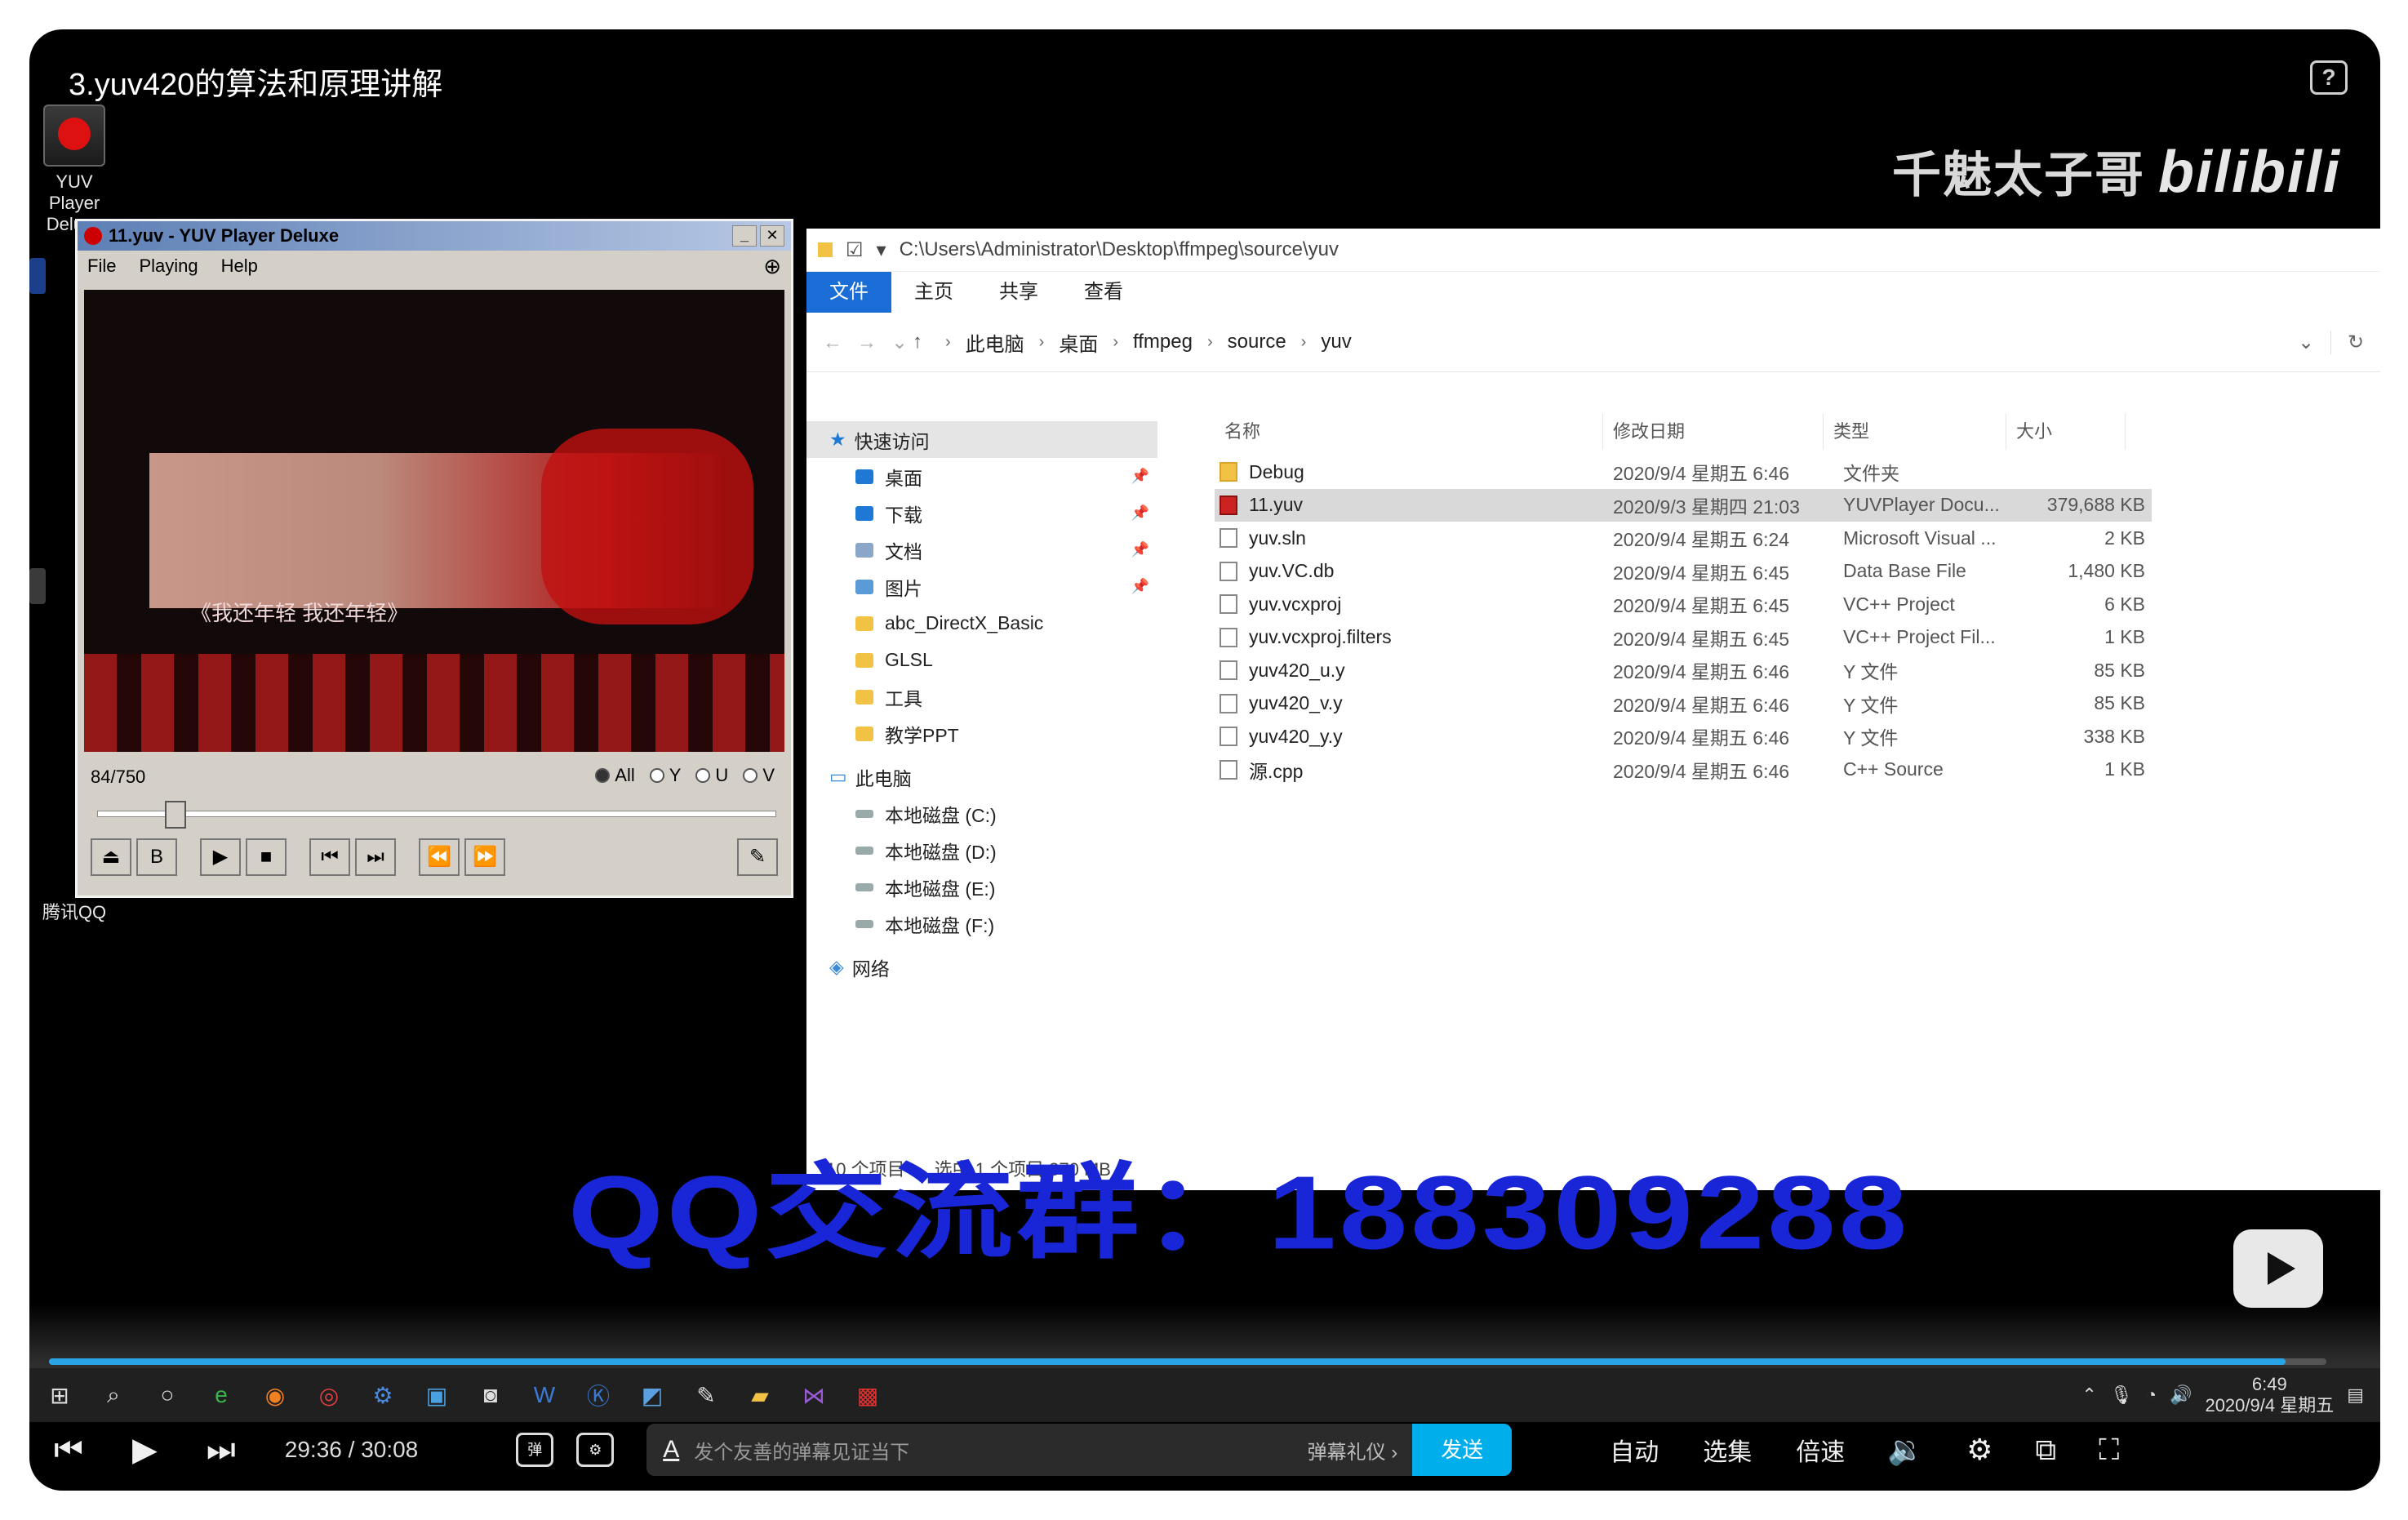  What do you see at coordinates (759, 776) in the screenshot?
I see `channel-v-radio: V` at bounding box center [759, 776].